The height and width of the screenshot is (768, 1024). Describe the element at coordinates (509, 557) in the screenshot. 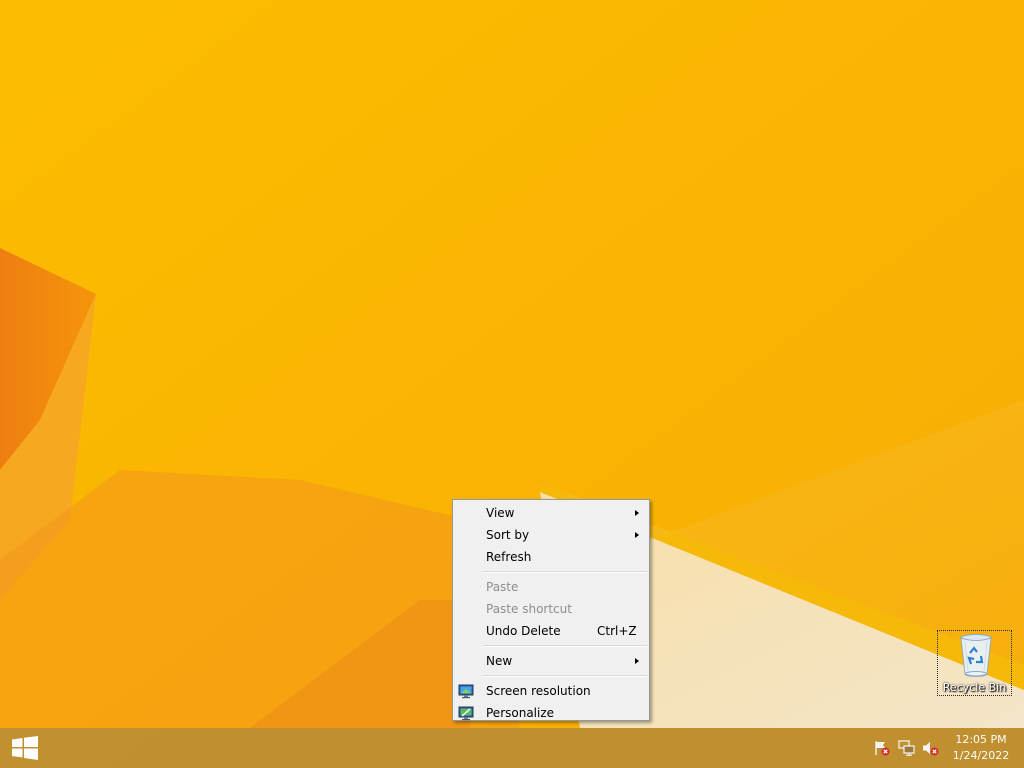

I see `menu-item-label: Refresh` at that location.